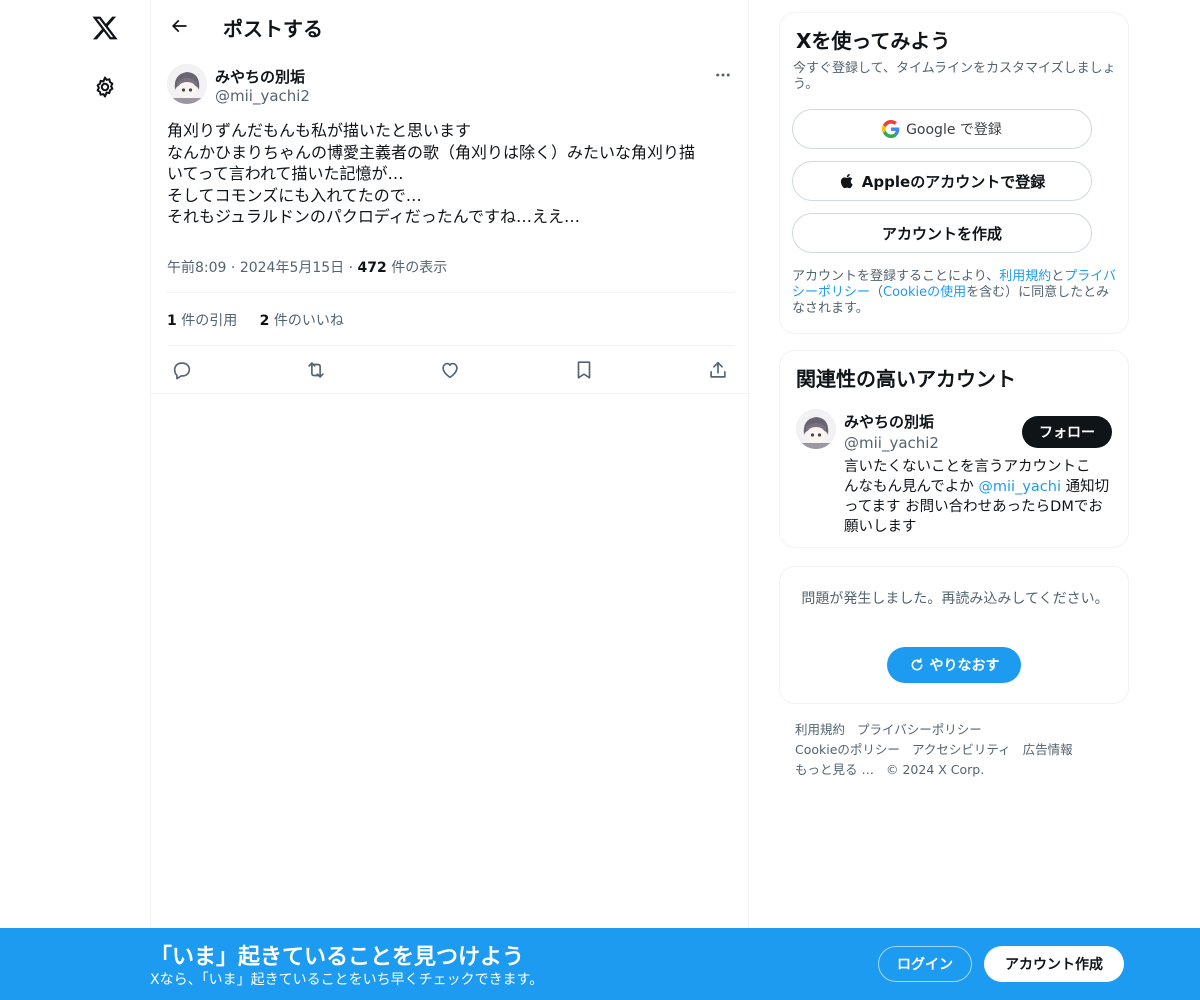 The height and width of the screenshot is (1000, 1200). I want to click on author-handle: @mii_yachi2, so click(262, 96).